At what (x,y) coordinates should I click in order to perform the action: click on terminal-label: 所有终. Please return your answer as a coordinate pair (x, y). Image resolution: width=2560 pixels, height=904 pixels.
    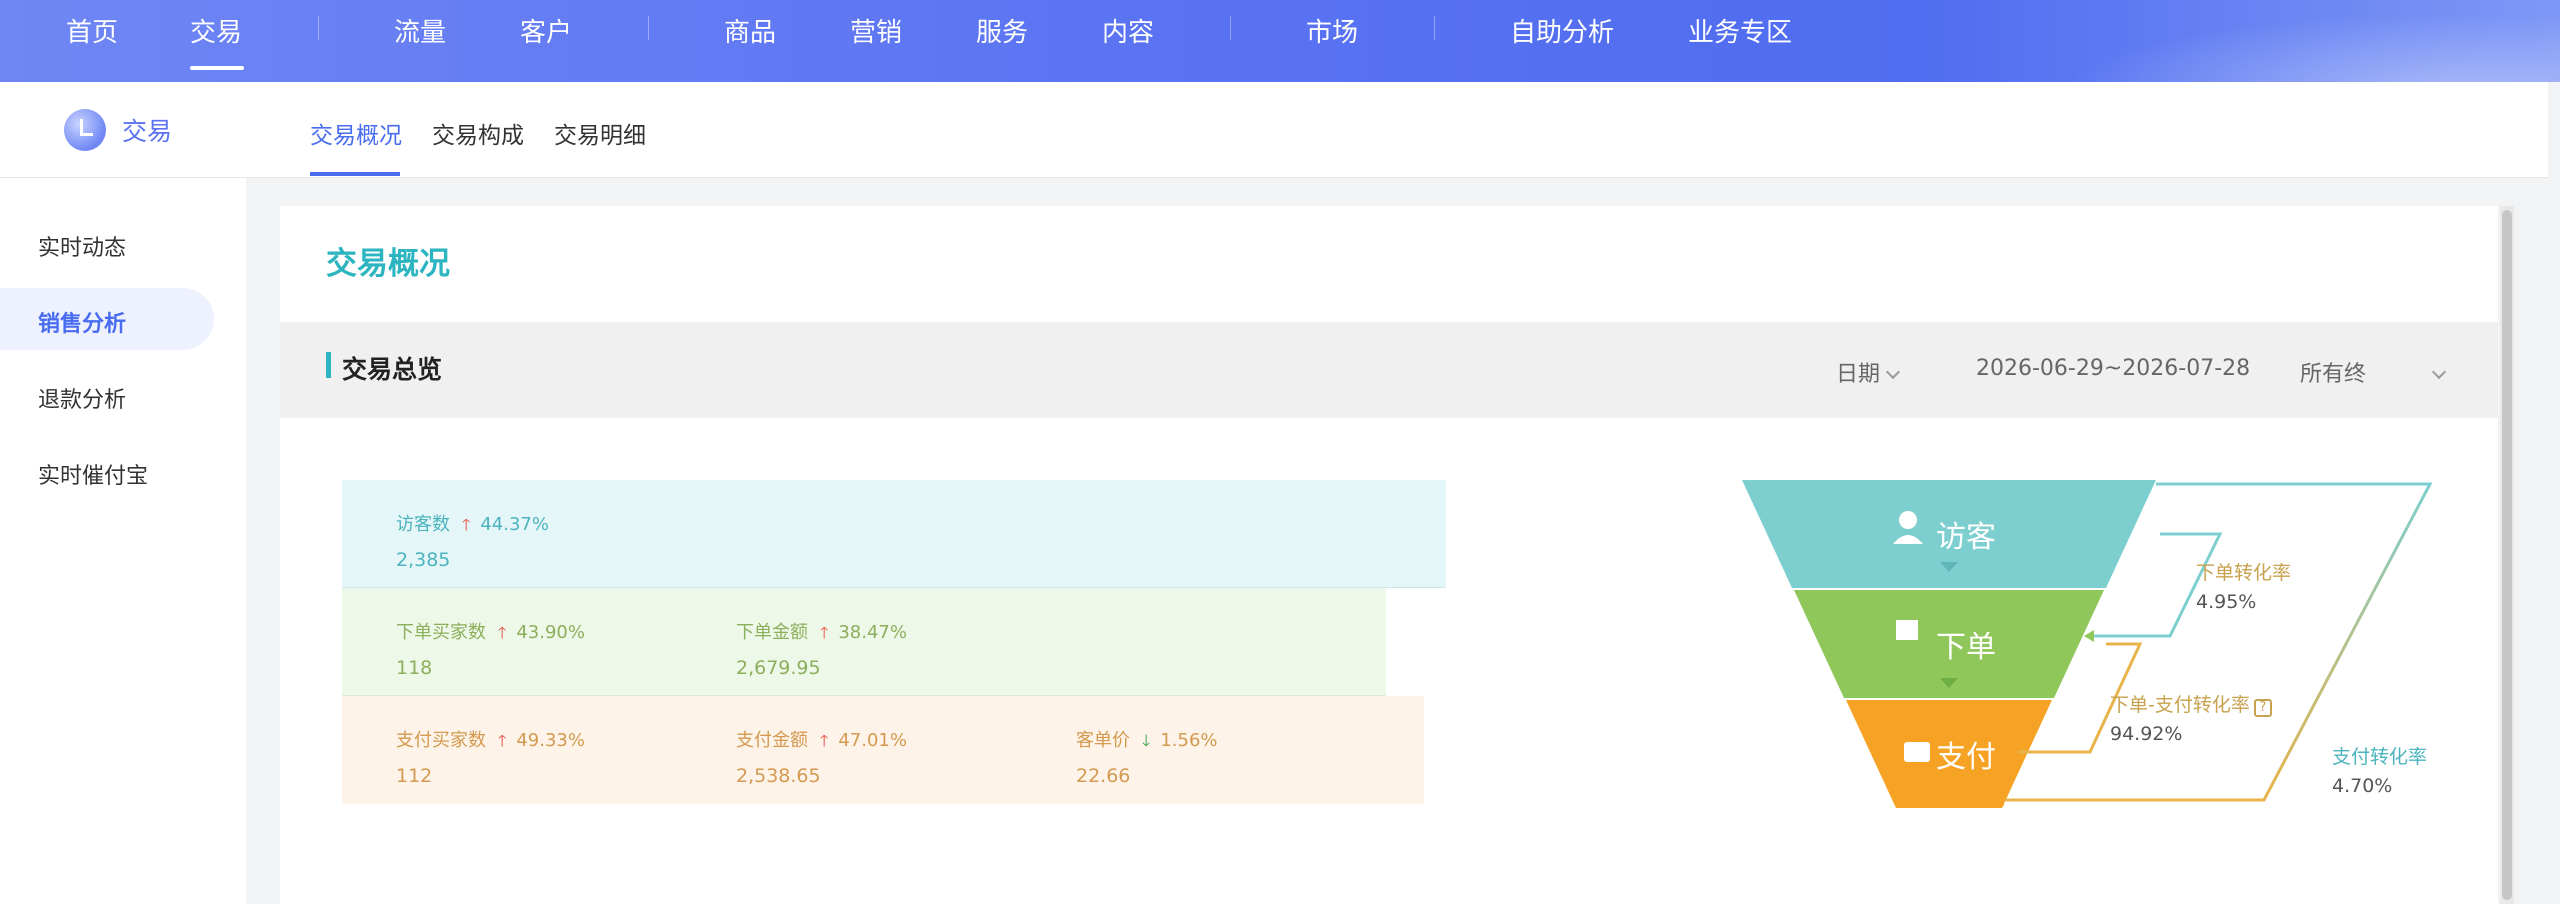
    Looking at the image, I should click on (2333, 374).